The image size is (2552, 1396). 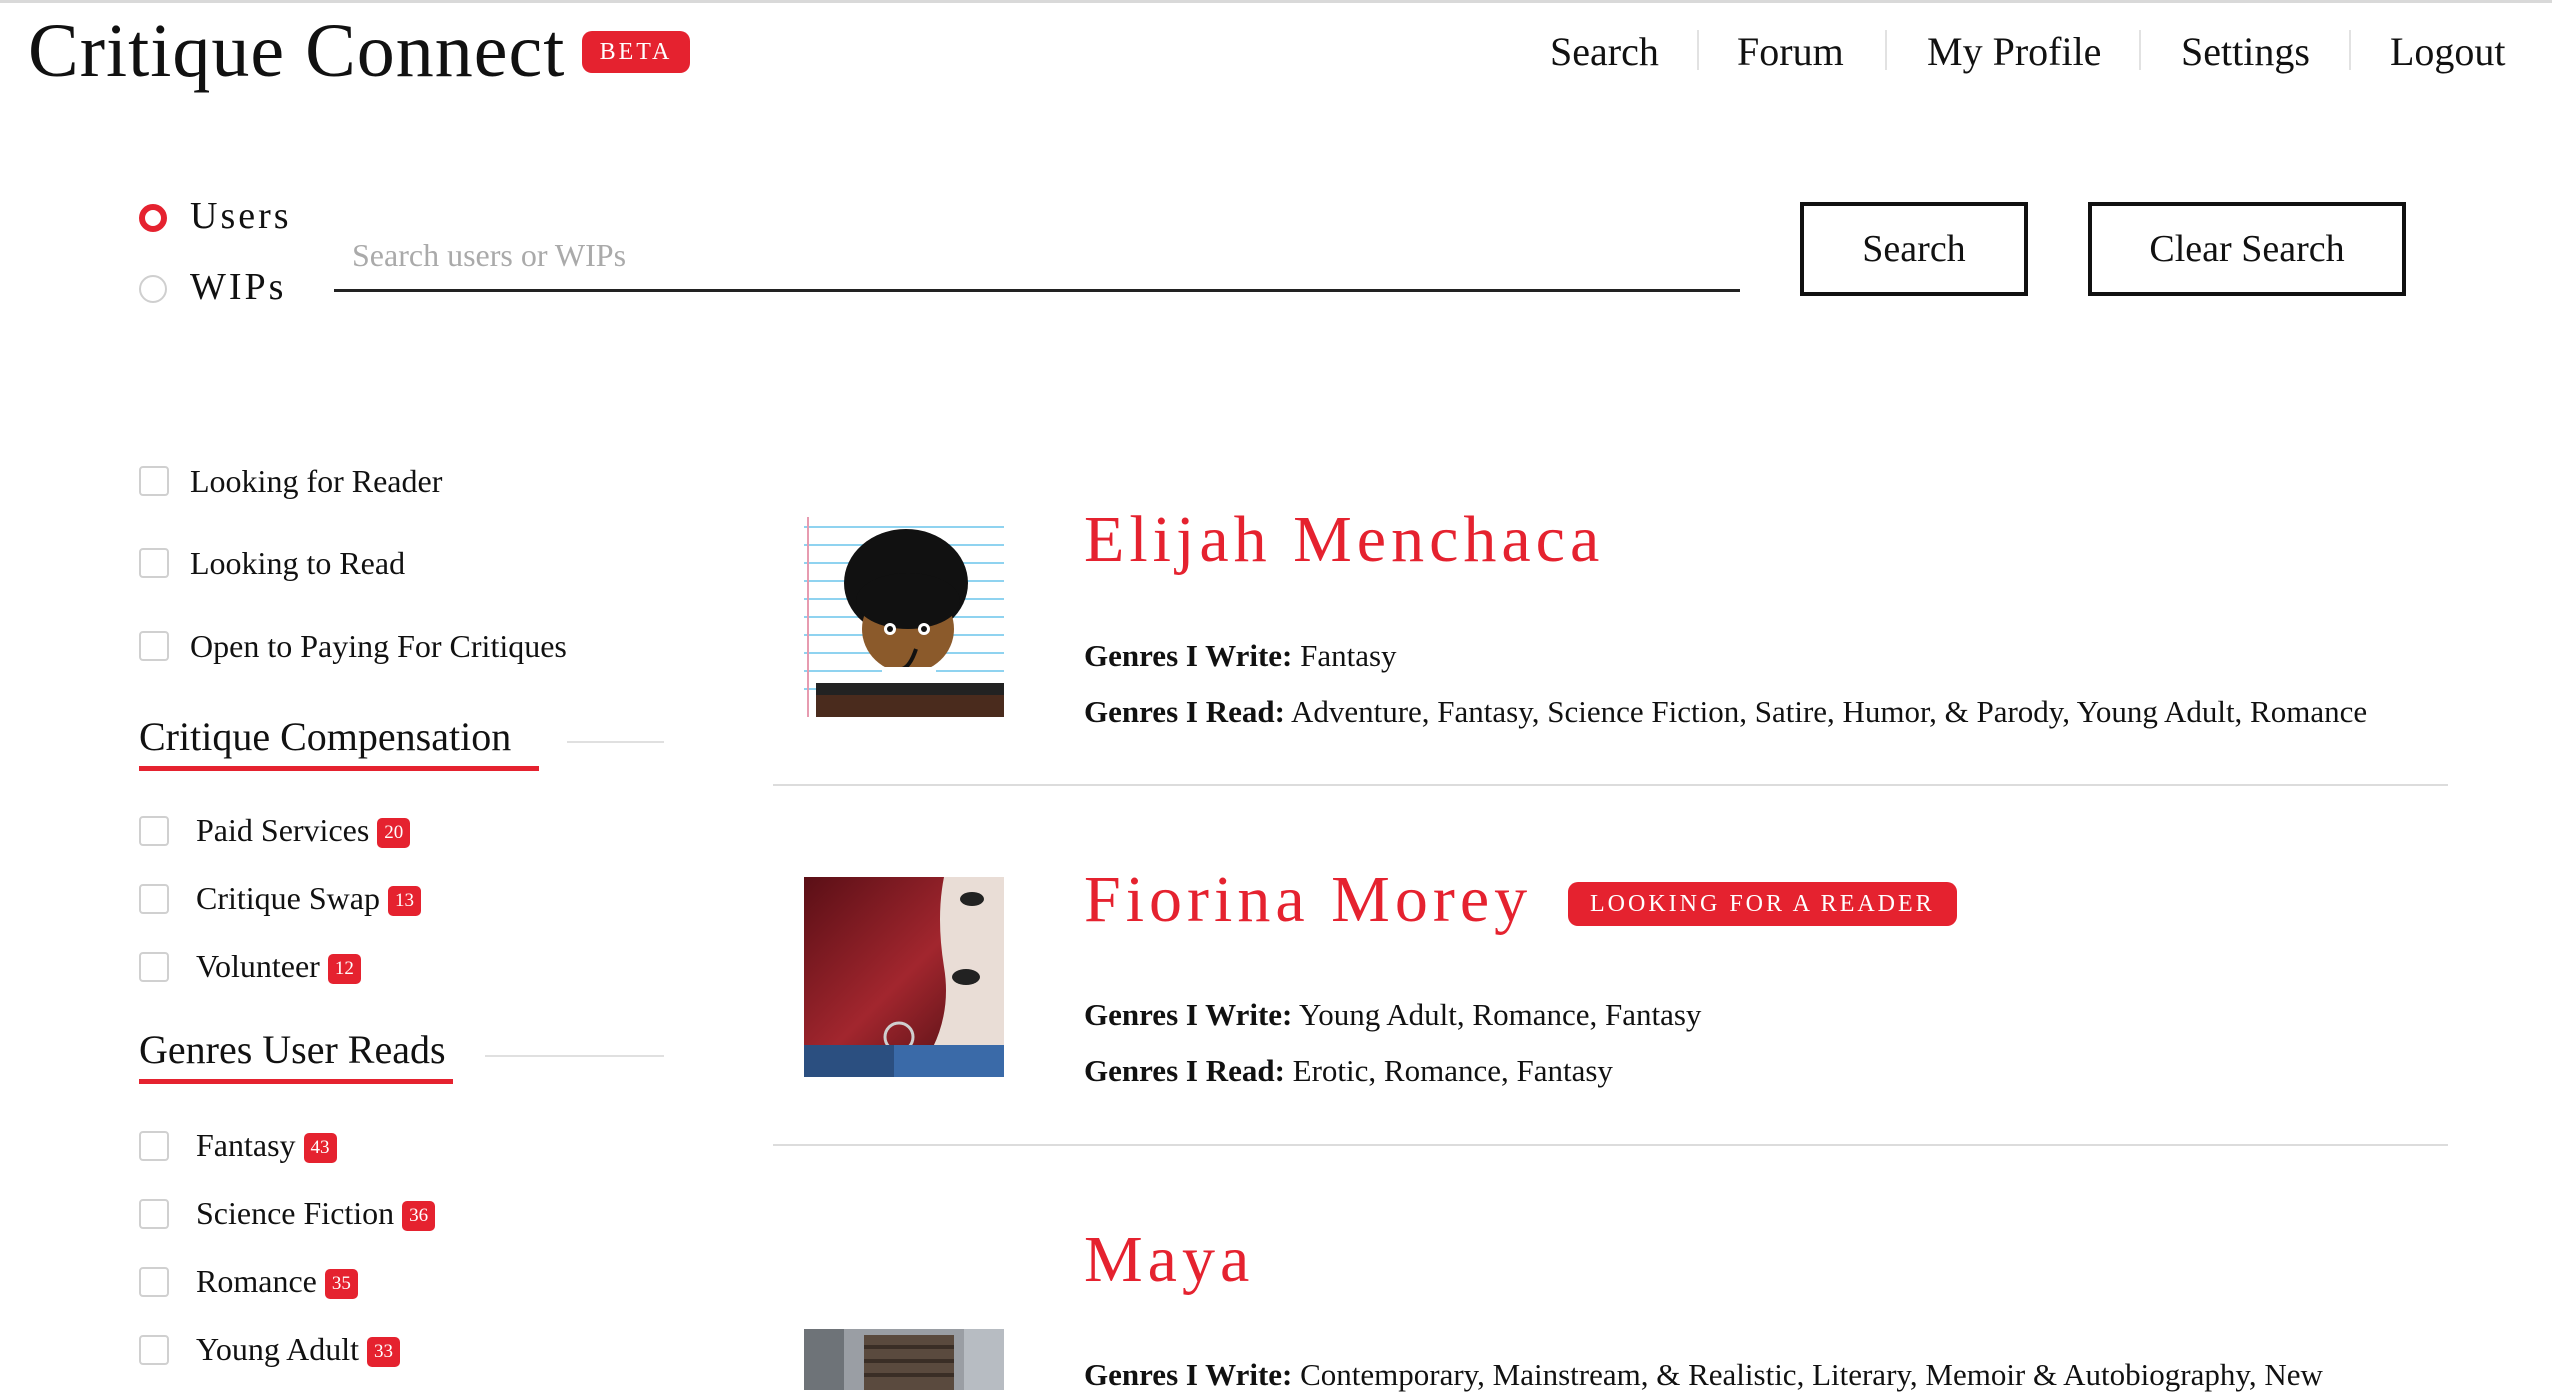 What do you see at coordinates (325, 736) in the screenshot?
I see `critique-compensation-heading: Critique Compensation` at bounding box center [325, 736].